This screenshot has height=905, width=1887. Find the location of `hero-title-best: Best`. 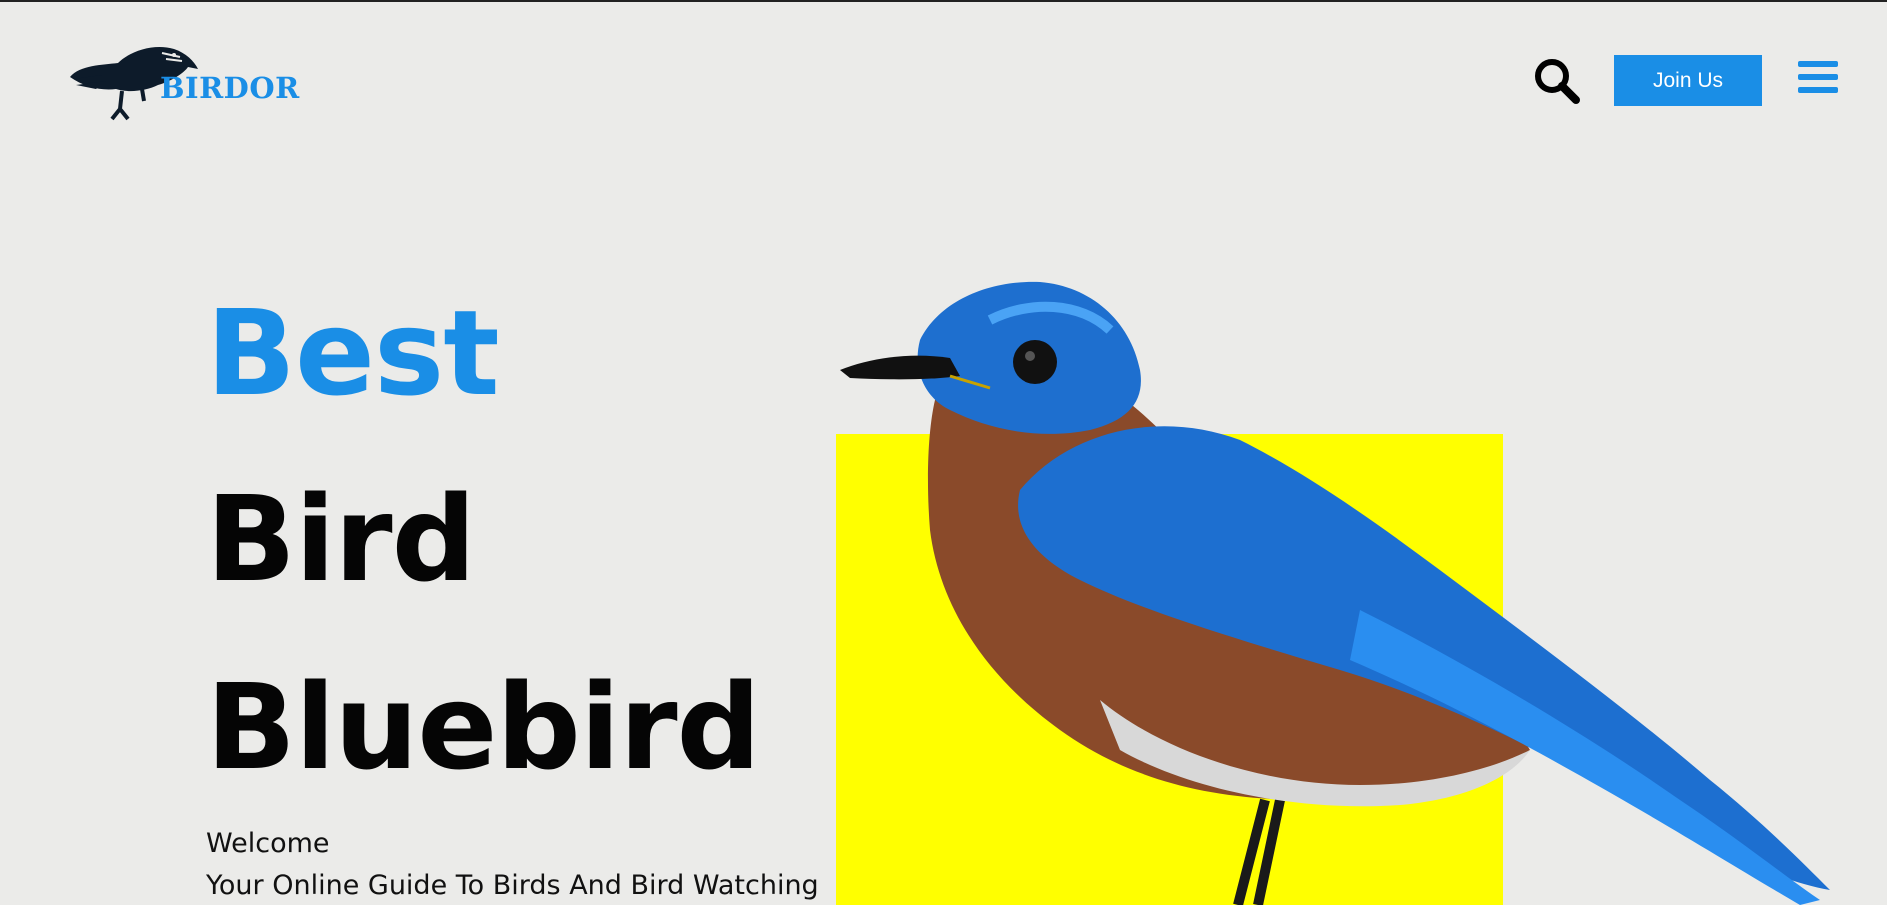

hero-title-best: Best is located at coordinates (353, 353).